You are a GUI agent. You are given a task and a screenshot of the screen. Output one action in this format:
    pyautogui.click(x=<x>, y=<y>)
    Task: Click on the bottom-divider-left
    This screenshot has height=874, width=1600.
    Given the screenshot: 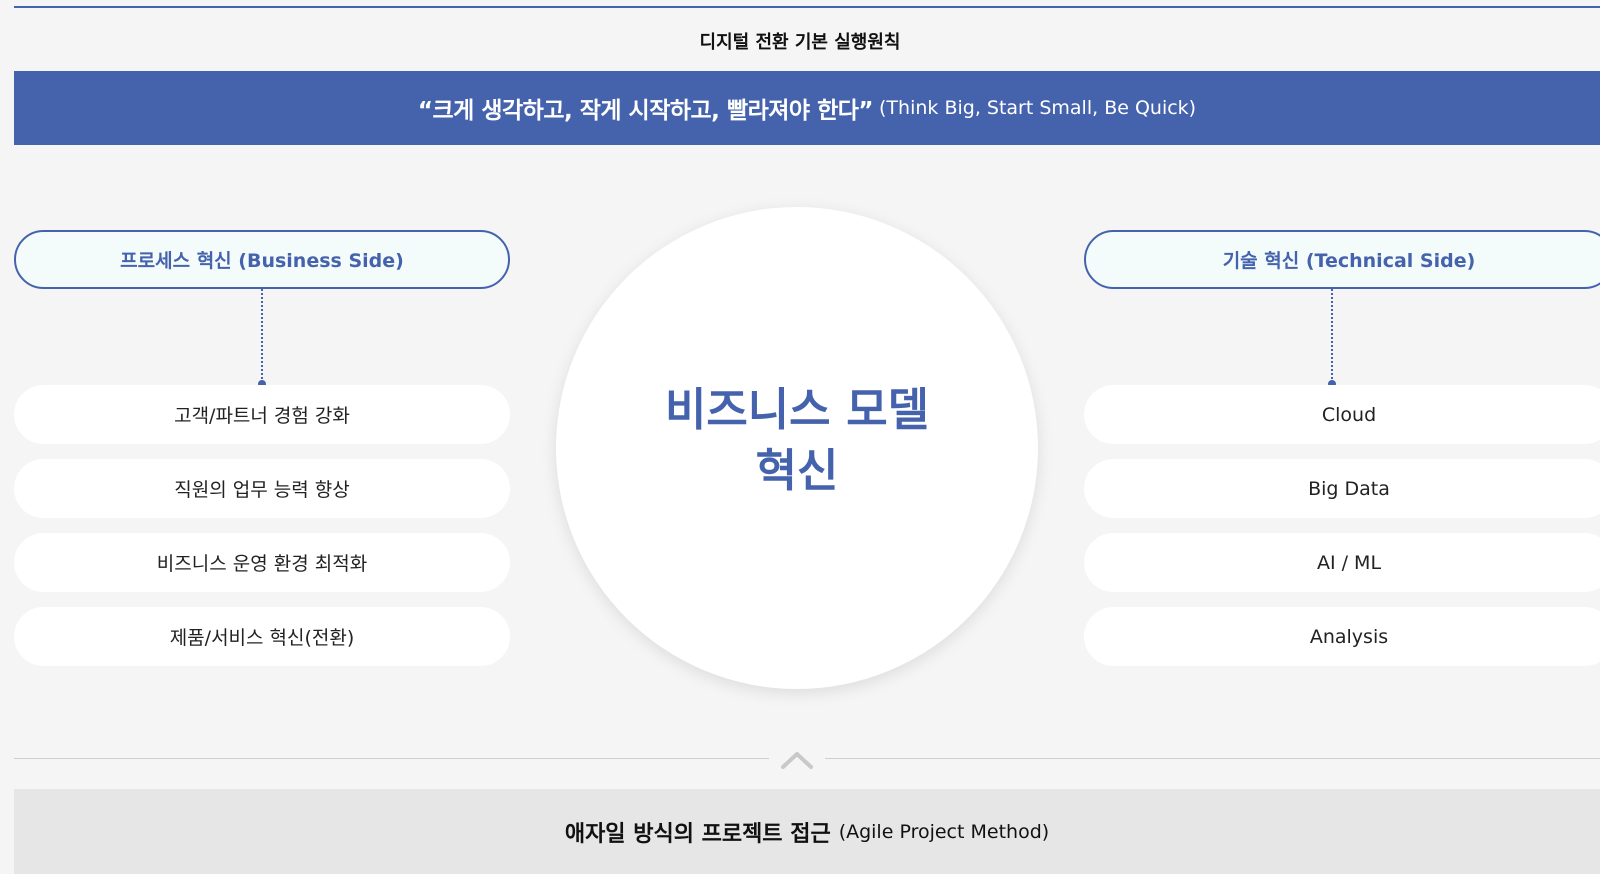 What is the action you would take?
    pyautogui.click(x=391, y=758)
    